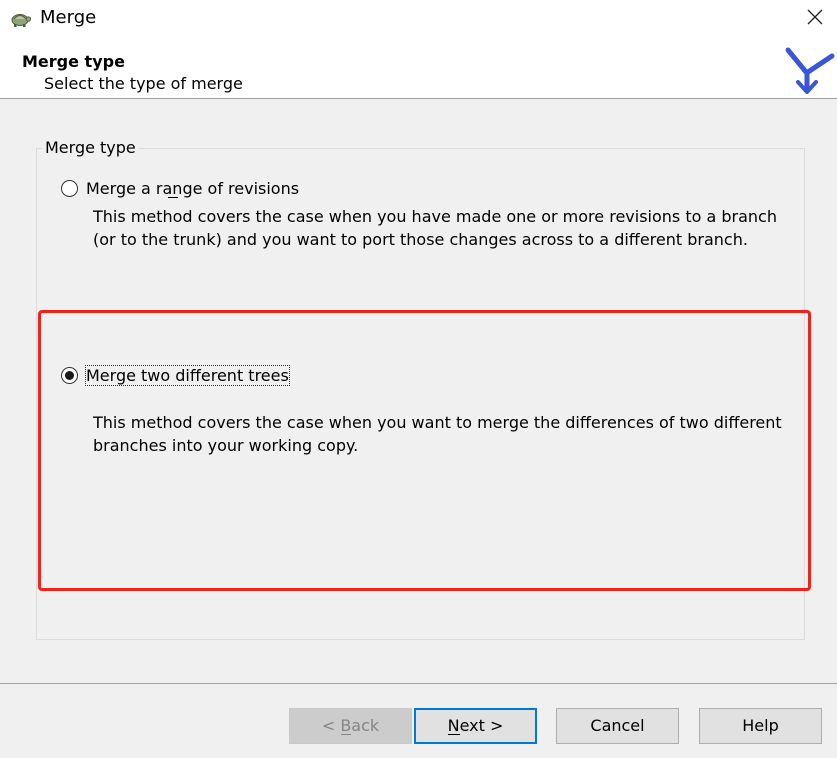 This screenshot has width=837, height=758. Describe the element at coordinates (21, 20) in the screenshot. I see `tortoise-icon` at that location.